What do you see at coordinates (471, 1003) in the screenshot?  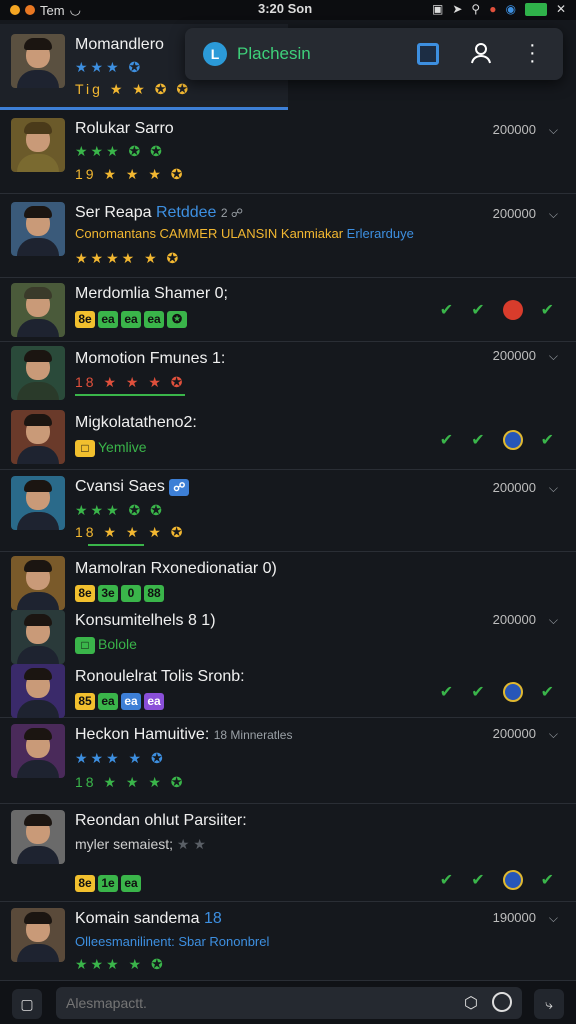 I see `sticker-icon: ⬡` at bounding box center [471, 1003].